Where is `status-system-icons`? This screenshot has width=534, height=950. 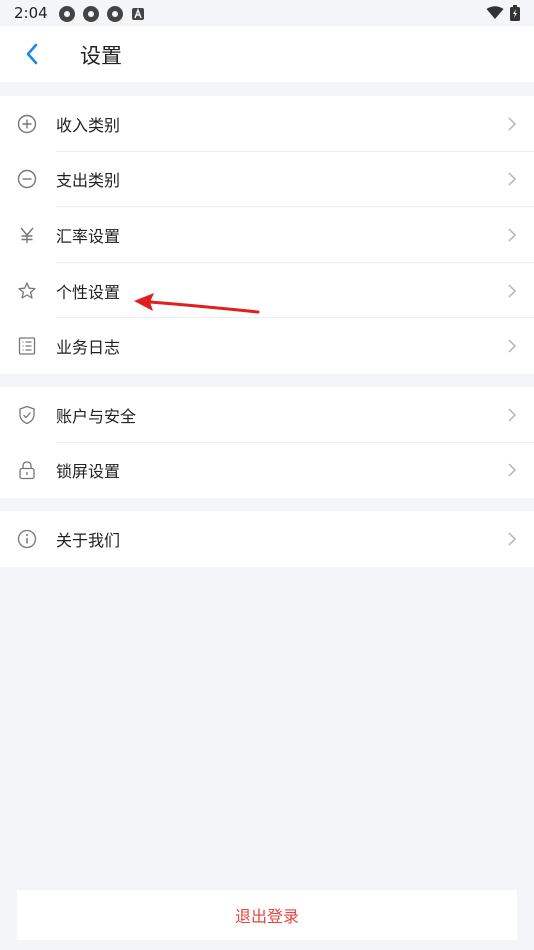 status-system-icons is located at coordinates (503, 13).